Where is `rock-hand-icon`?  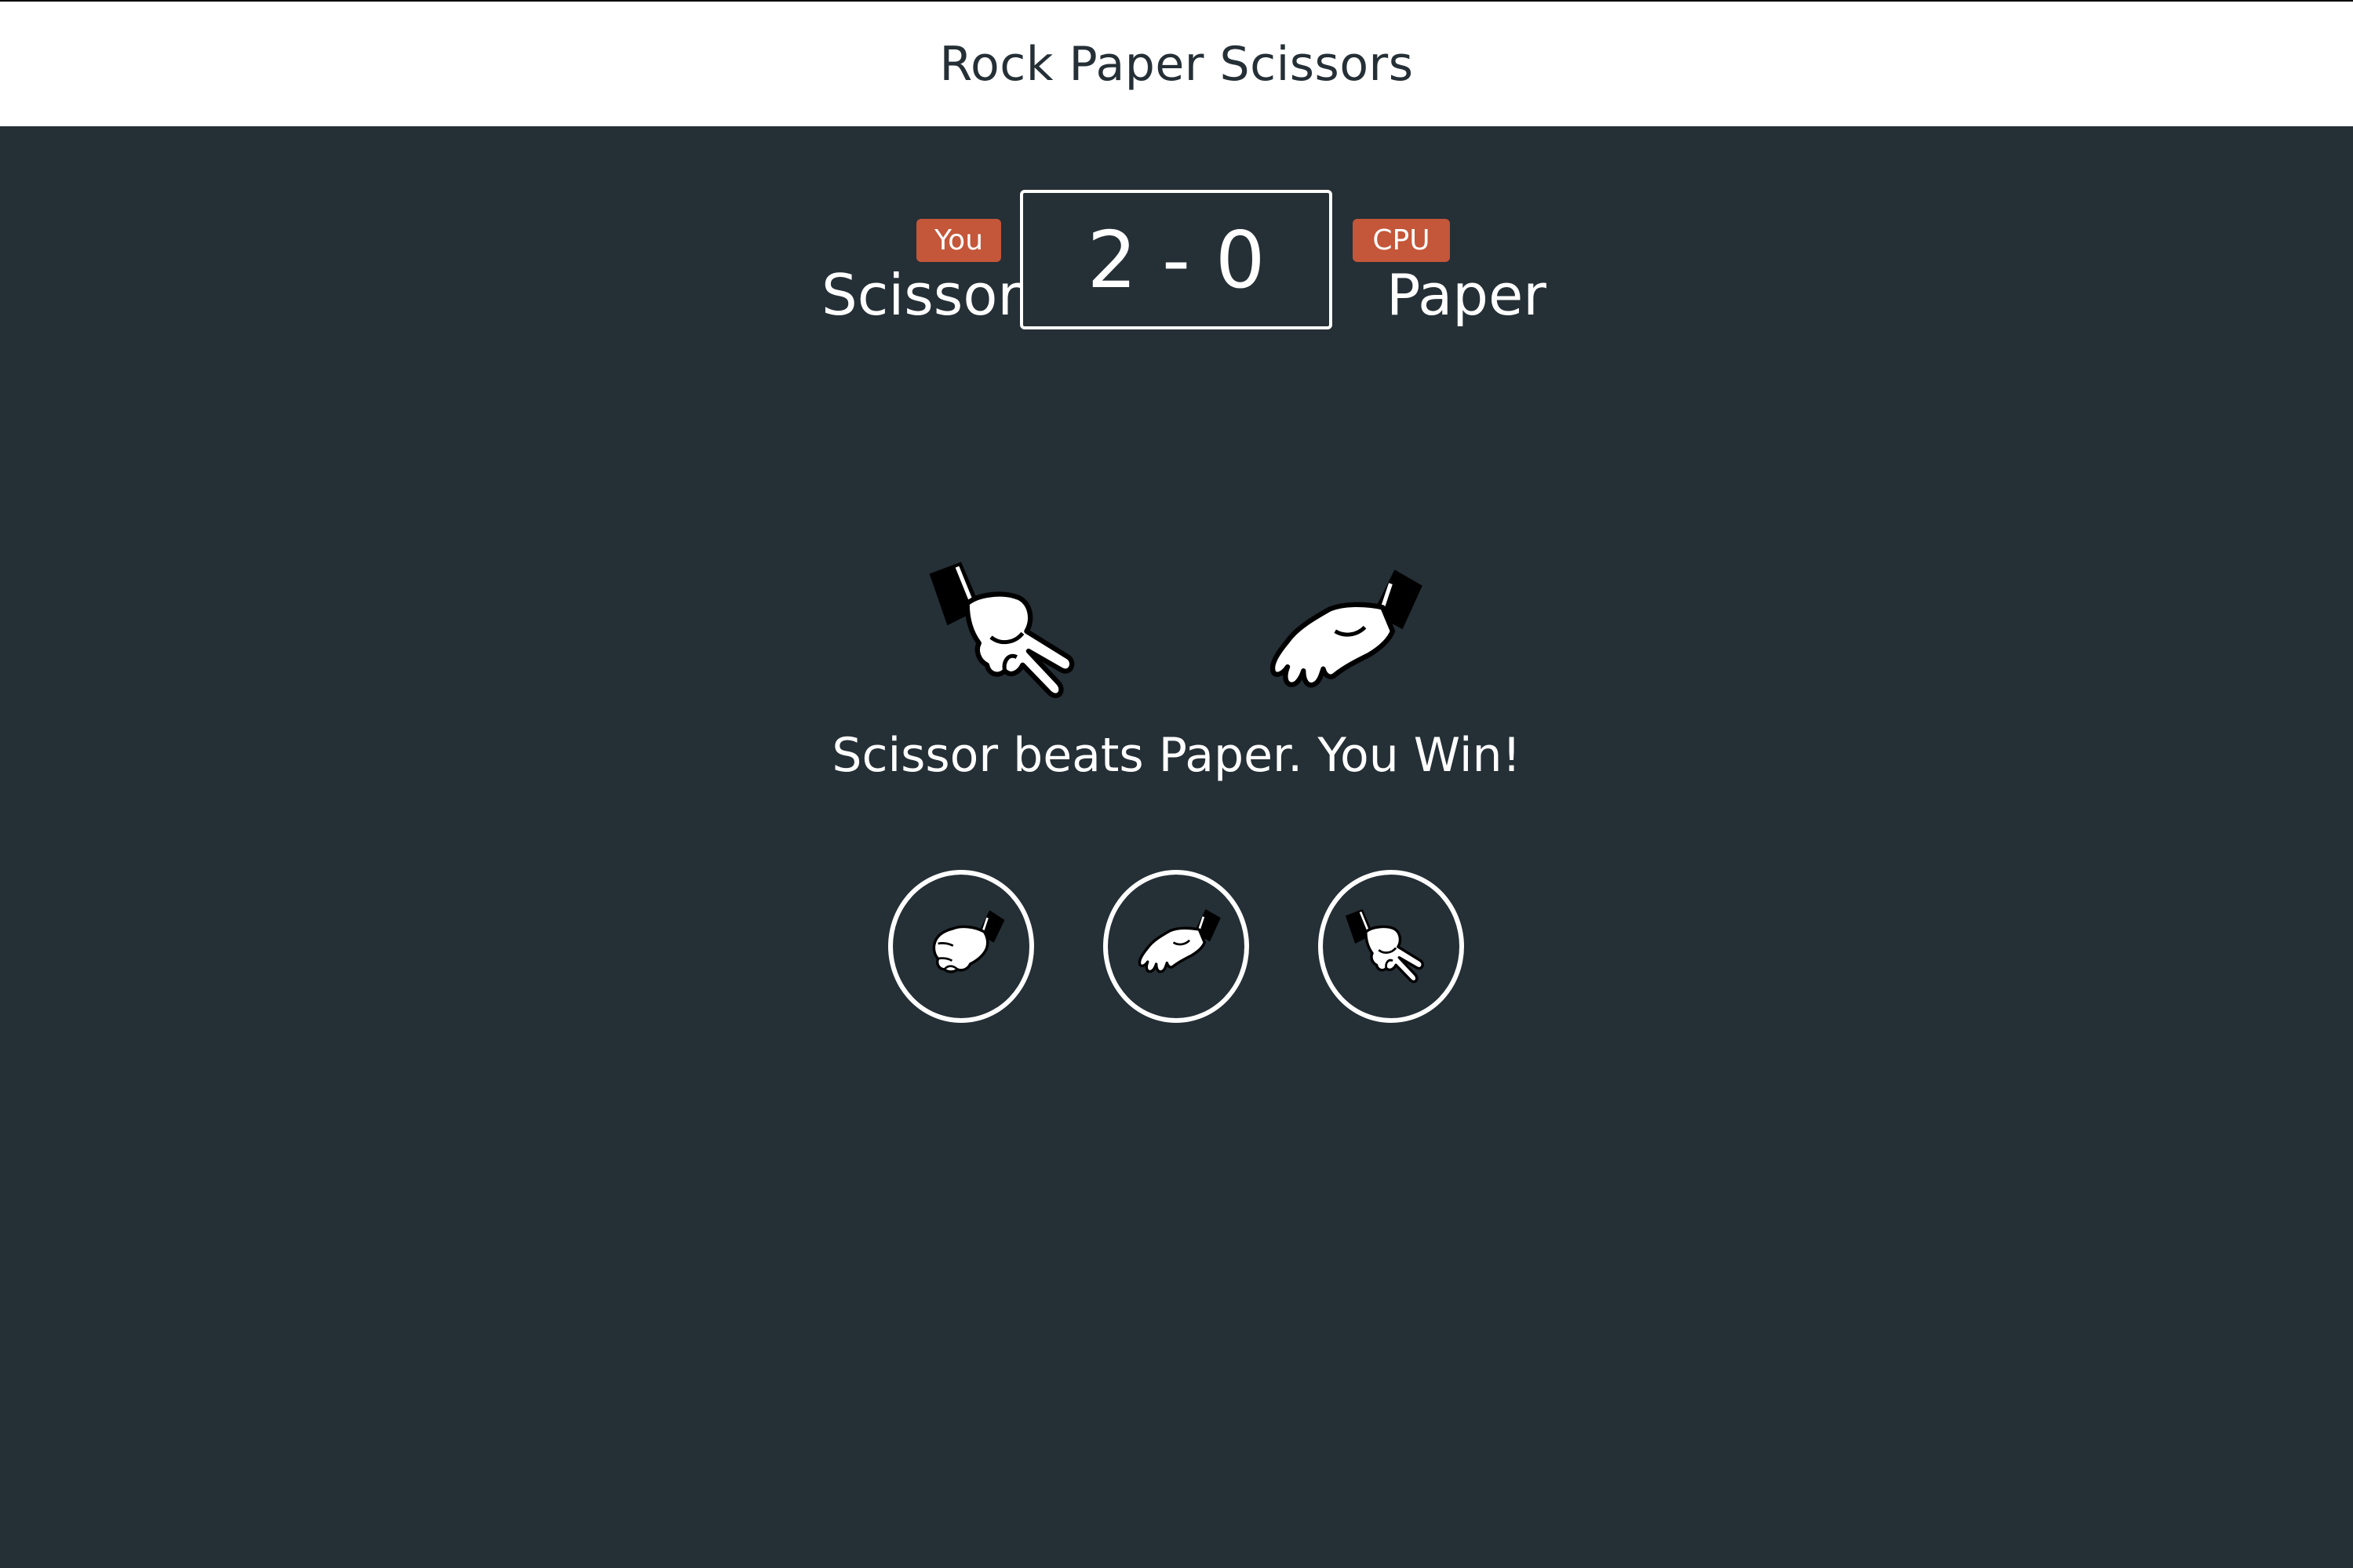
rock-hand-icon is located at coordinates (961, 946).